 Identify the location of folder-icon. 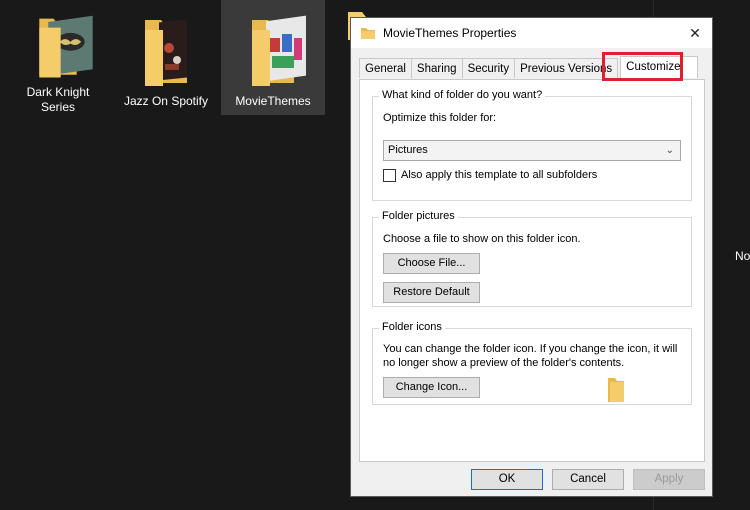
(368, 33).